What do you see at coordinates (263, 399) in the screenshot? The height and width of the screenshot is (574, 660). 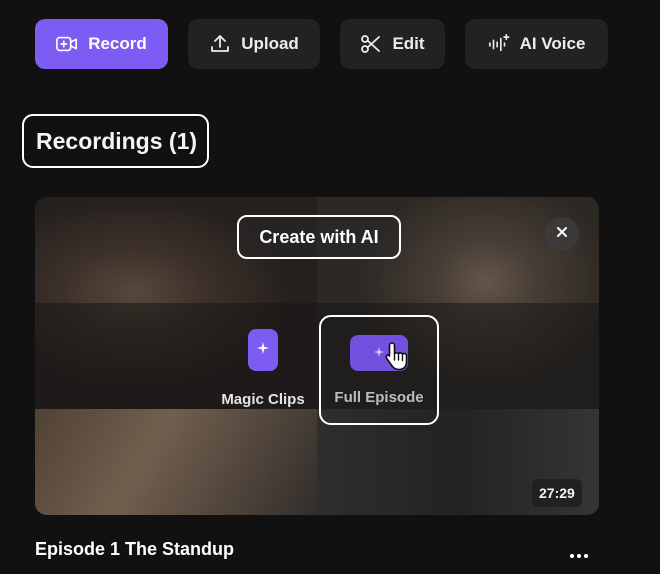 I see `magic-clips-label: Magic Clips` at bounding box center [263, 399].